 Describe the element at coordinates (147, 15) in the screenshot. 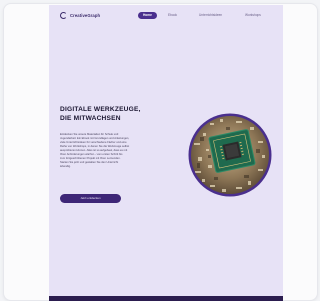

I see `nav-item-home: Home` at that location.